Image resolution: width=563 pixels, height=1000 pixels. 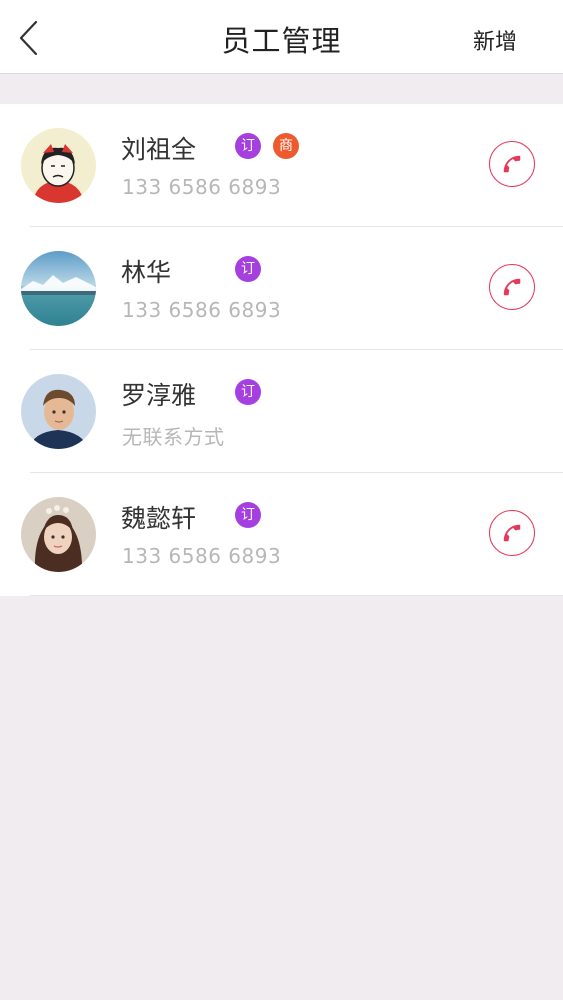 What do you see at coordinates (159, 518) in the screenshot?
I see `employee-name: 魏懿轩` at bounding box center [159, 518].